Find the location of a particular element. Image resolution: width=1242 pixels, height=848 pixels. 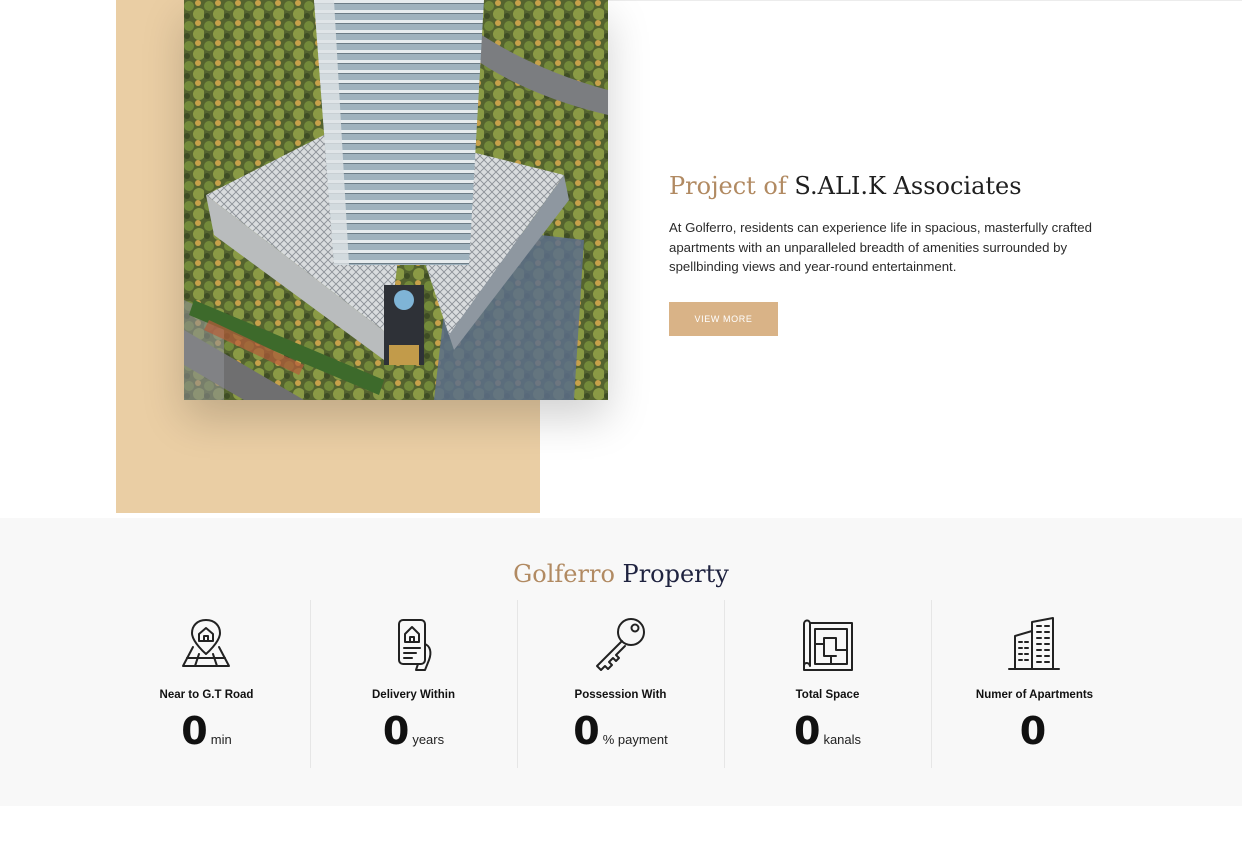

project-title-main: S.ALI.K Associates is located at coordinates (908, 186).